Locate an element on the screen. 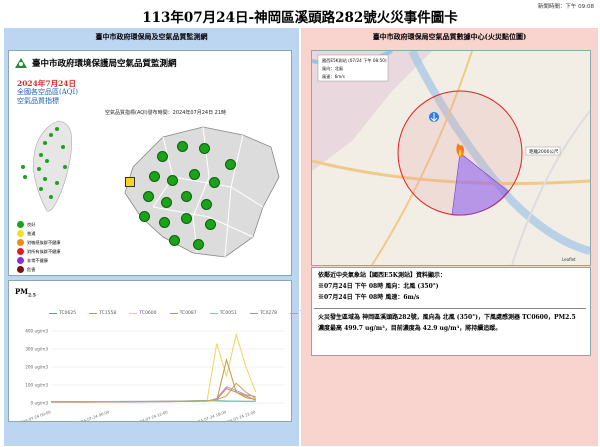  page-title: 113年07月24日-神岡區溪頭路282號火災事件圖卡 is located at coordinates (300, 18).